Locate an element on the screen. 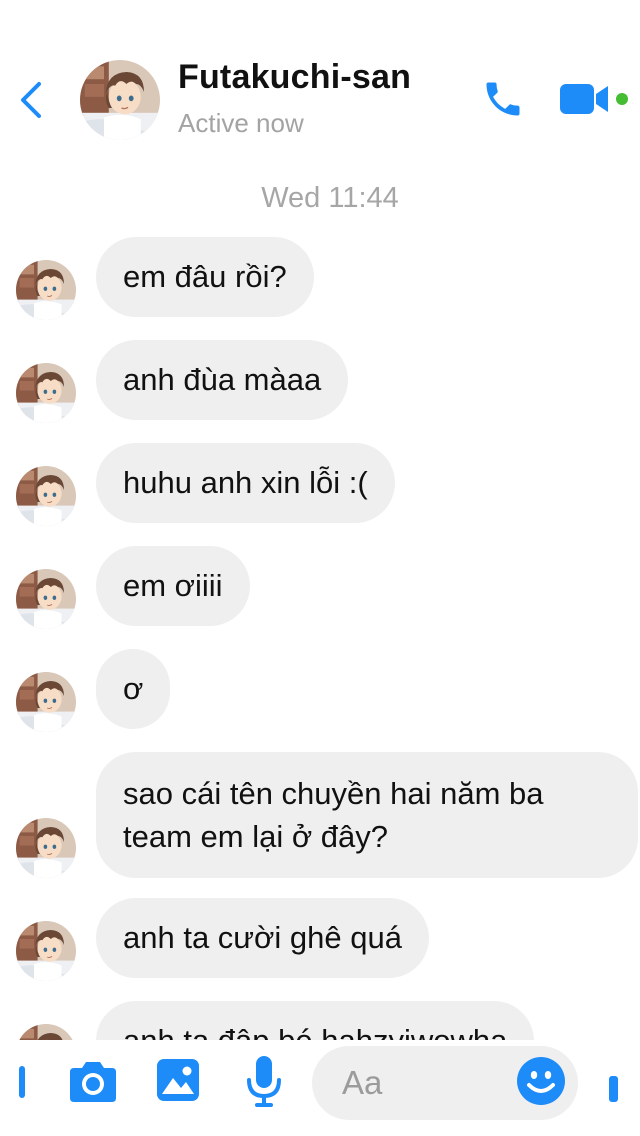 This screenshot has width=640, height=1136. online-indicator is located at coordinates (622, 99).